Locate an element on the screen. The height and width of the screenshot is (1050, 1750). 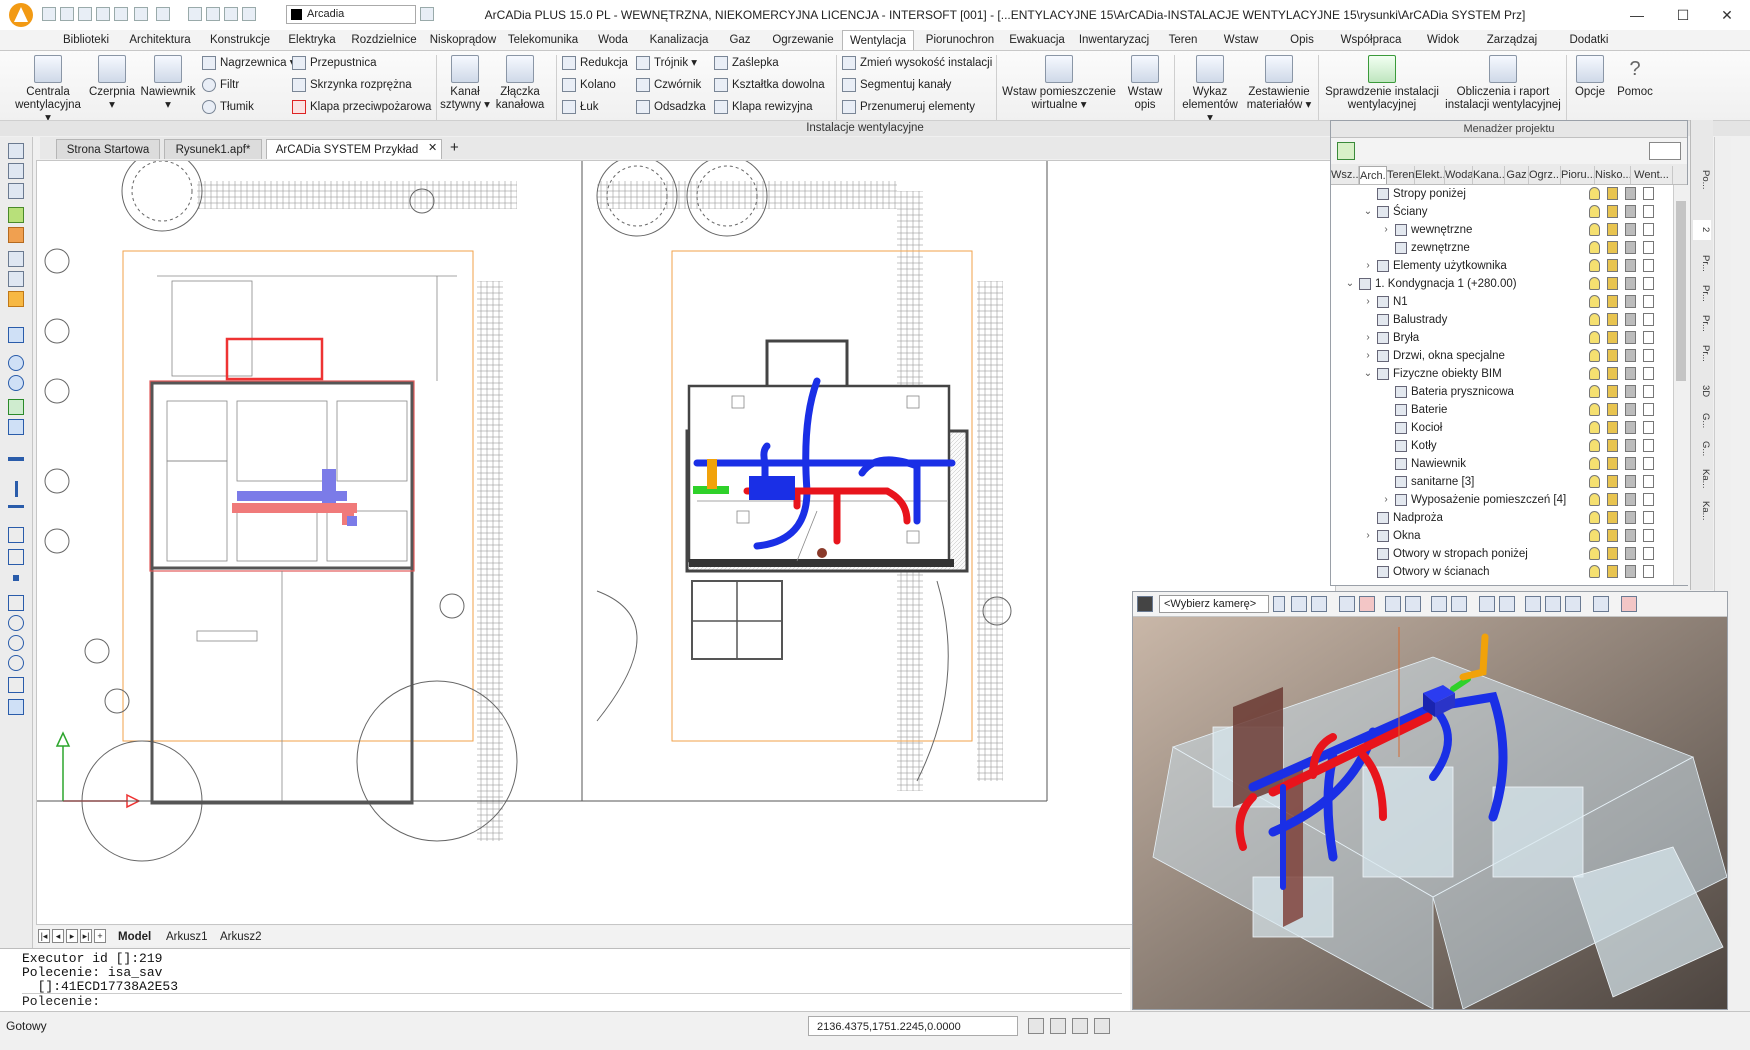
redo-icon is located at coordinates (163, 14).